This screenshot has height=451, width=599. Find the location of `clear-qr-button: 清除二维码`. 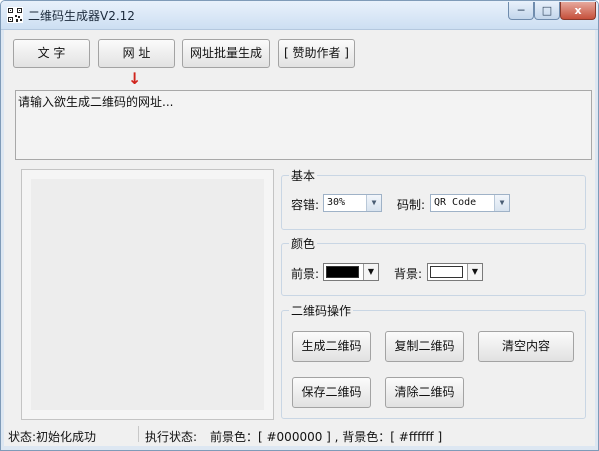

clear-qr-button: 清除二维码 is located at coordinates (424, 392).